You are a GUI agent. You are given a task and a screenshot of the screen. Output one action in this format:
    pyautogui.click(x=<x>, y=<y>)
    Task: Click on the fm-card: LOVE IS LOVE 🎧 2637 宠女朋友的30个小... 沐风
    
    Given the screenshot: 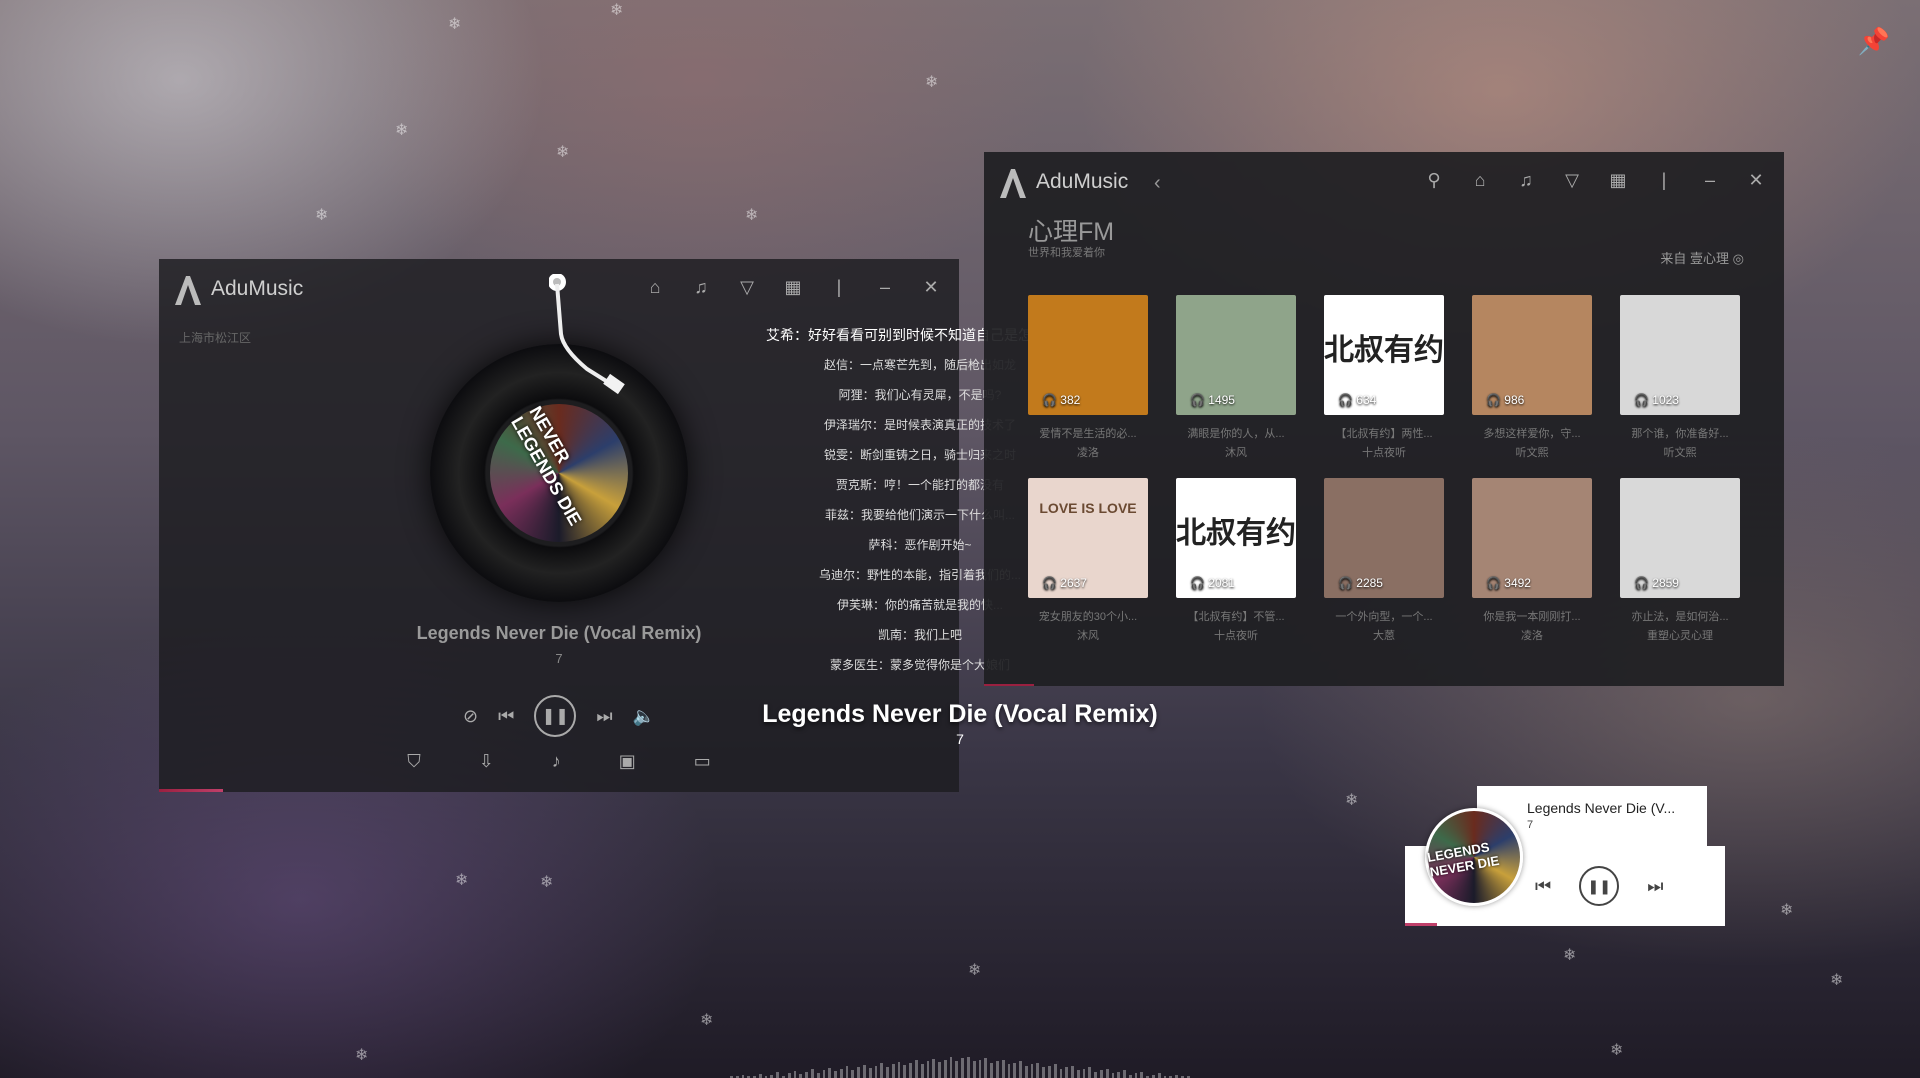 What is the action you would take?
    pyautogui.click(x=1088, y=560)
    